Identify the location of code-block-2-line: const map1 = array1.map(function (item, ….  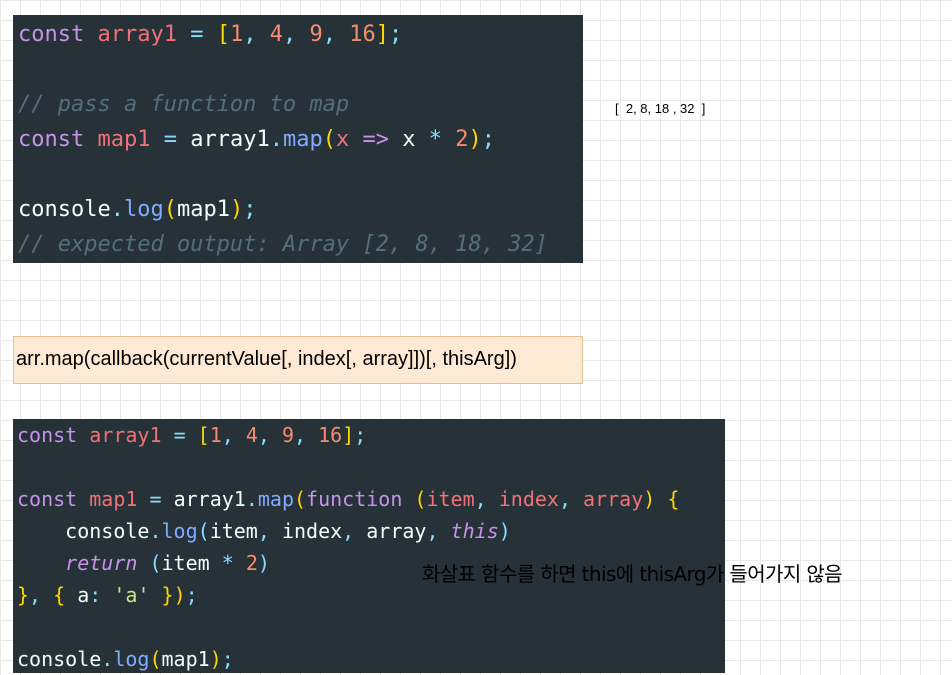
(348, 499).